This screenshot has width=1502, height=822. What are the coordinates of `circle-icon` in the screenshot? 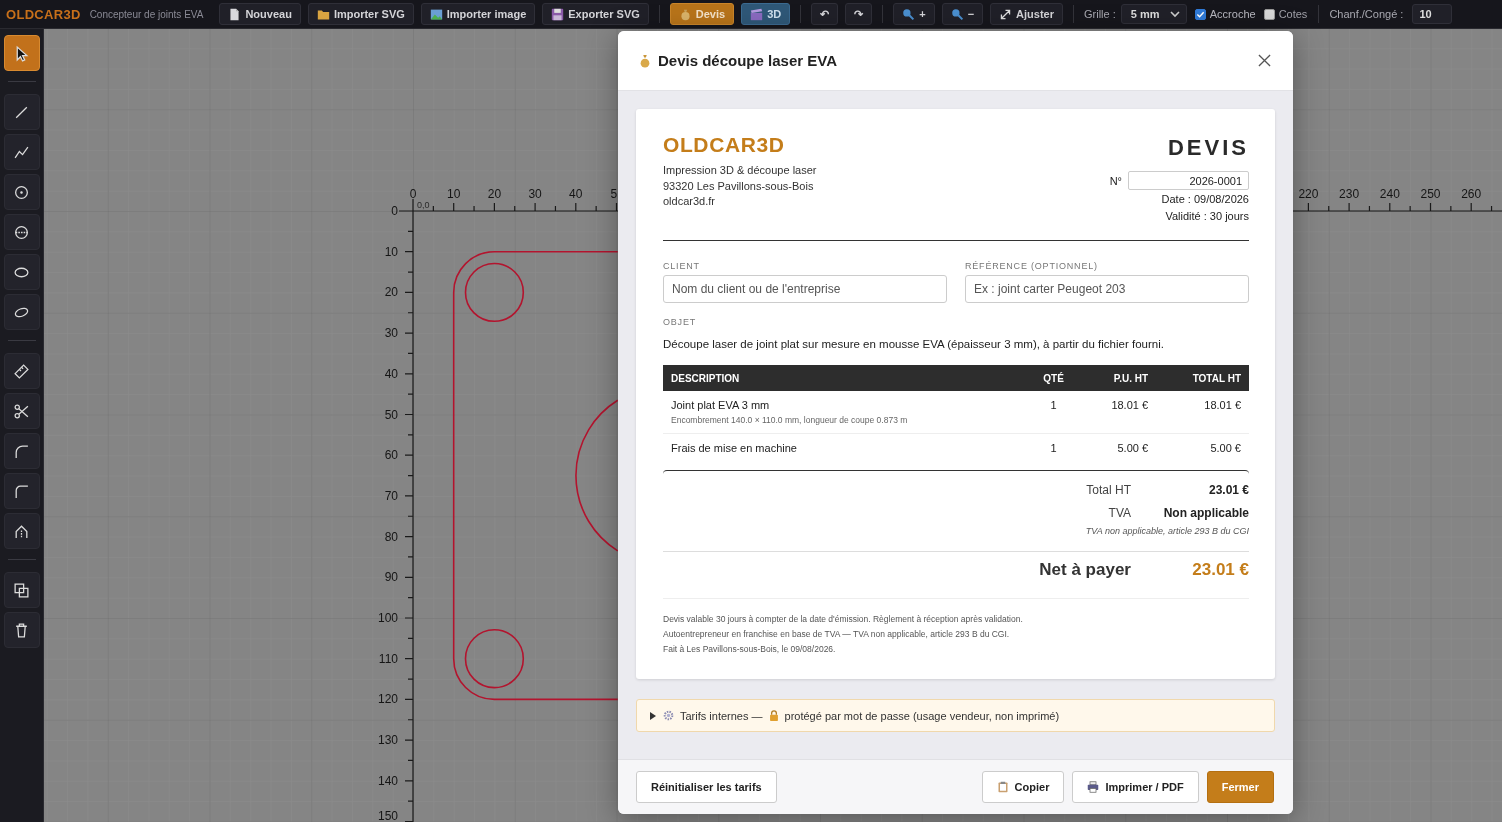 It's located at (21, 192).